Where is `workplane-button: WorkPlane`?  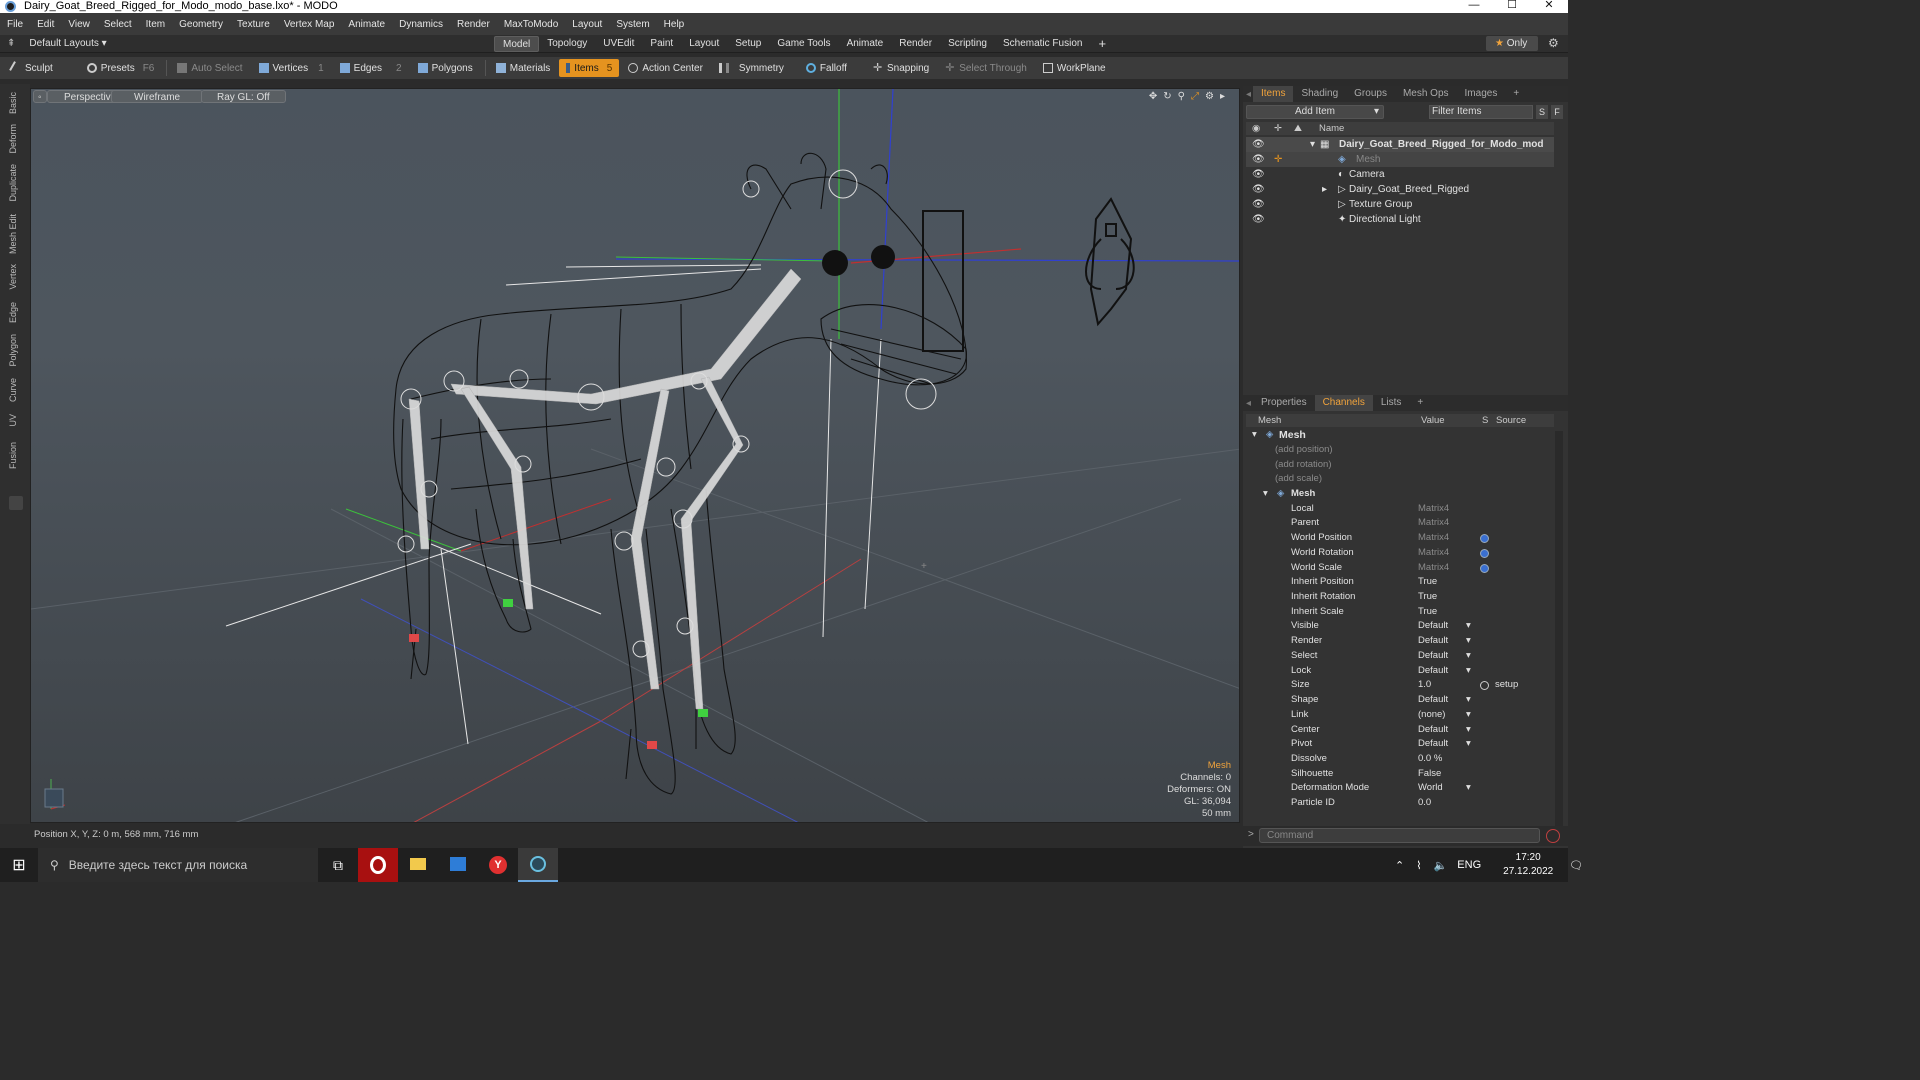
workplane-button: WorkPlane is located at coordinates (1074, 68).